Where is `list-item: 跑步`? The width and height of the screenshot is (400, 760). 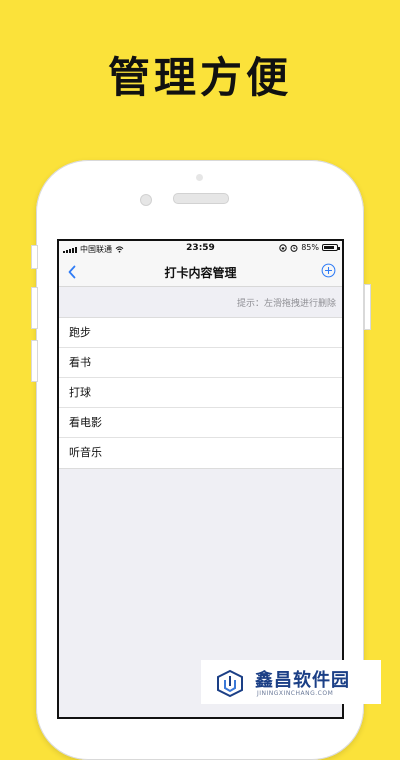
list-item: 跑步 is located at coordinates (200, 333).